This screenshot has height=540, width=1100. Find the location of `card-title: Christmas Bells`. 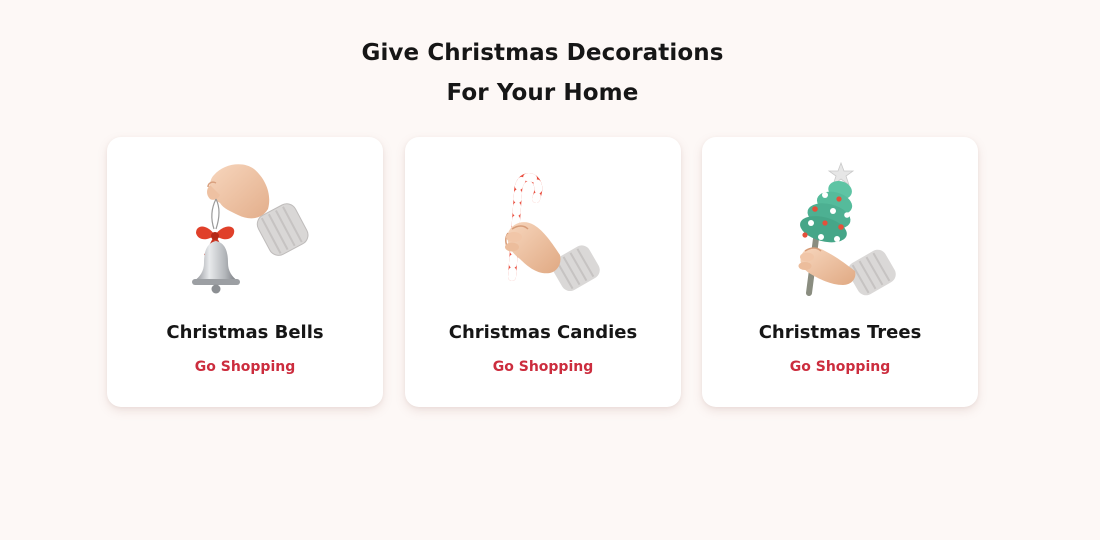

card-title: Christmas Bells is located at coordinates (245, 332).